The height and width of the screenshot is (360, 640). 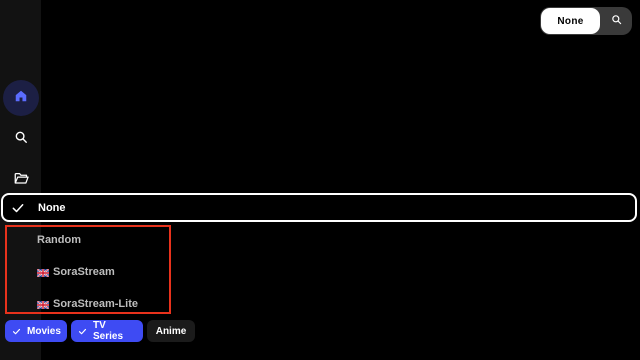 I want to click on source-option-random: Random, so click(x=320, y=240).